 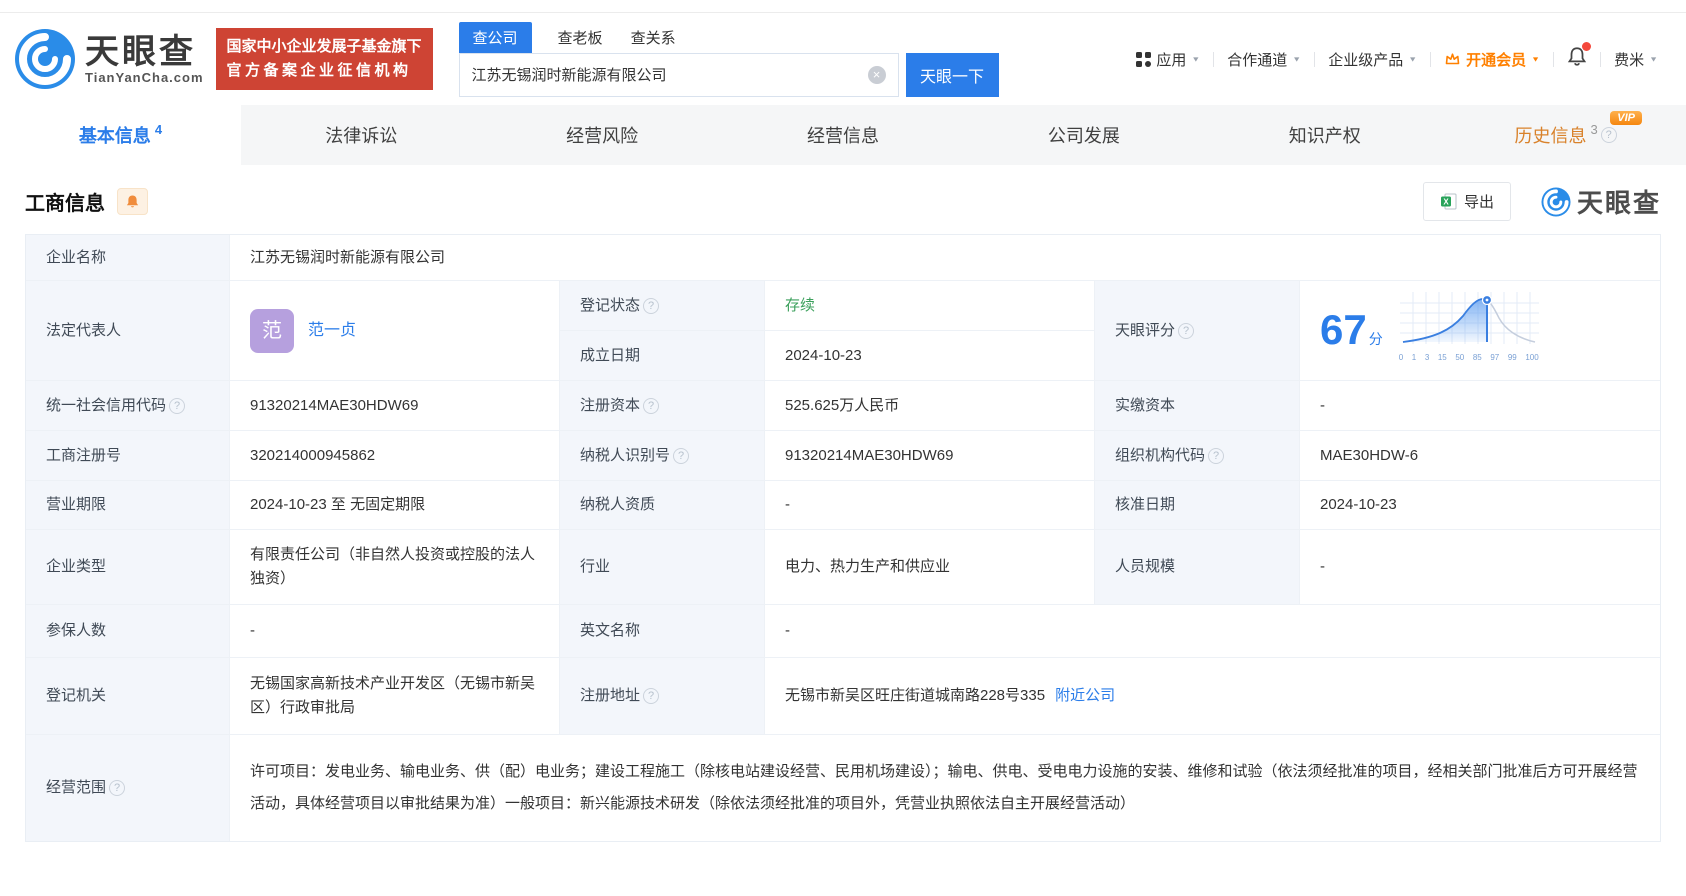 What do you see at coordinates (1197, 331) in the screenshot?
I see `field-score-label: 天眼评分 ?` at bounding box center [1197, 331].